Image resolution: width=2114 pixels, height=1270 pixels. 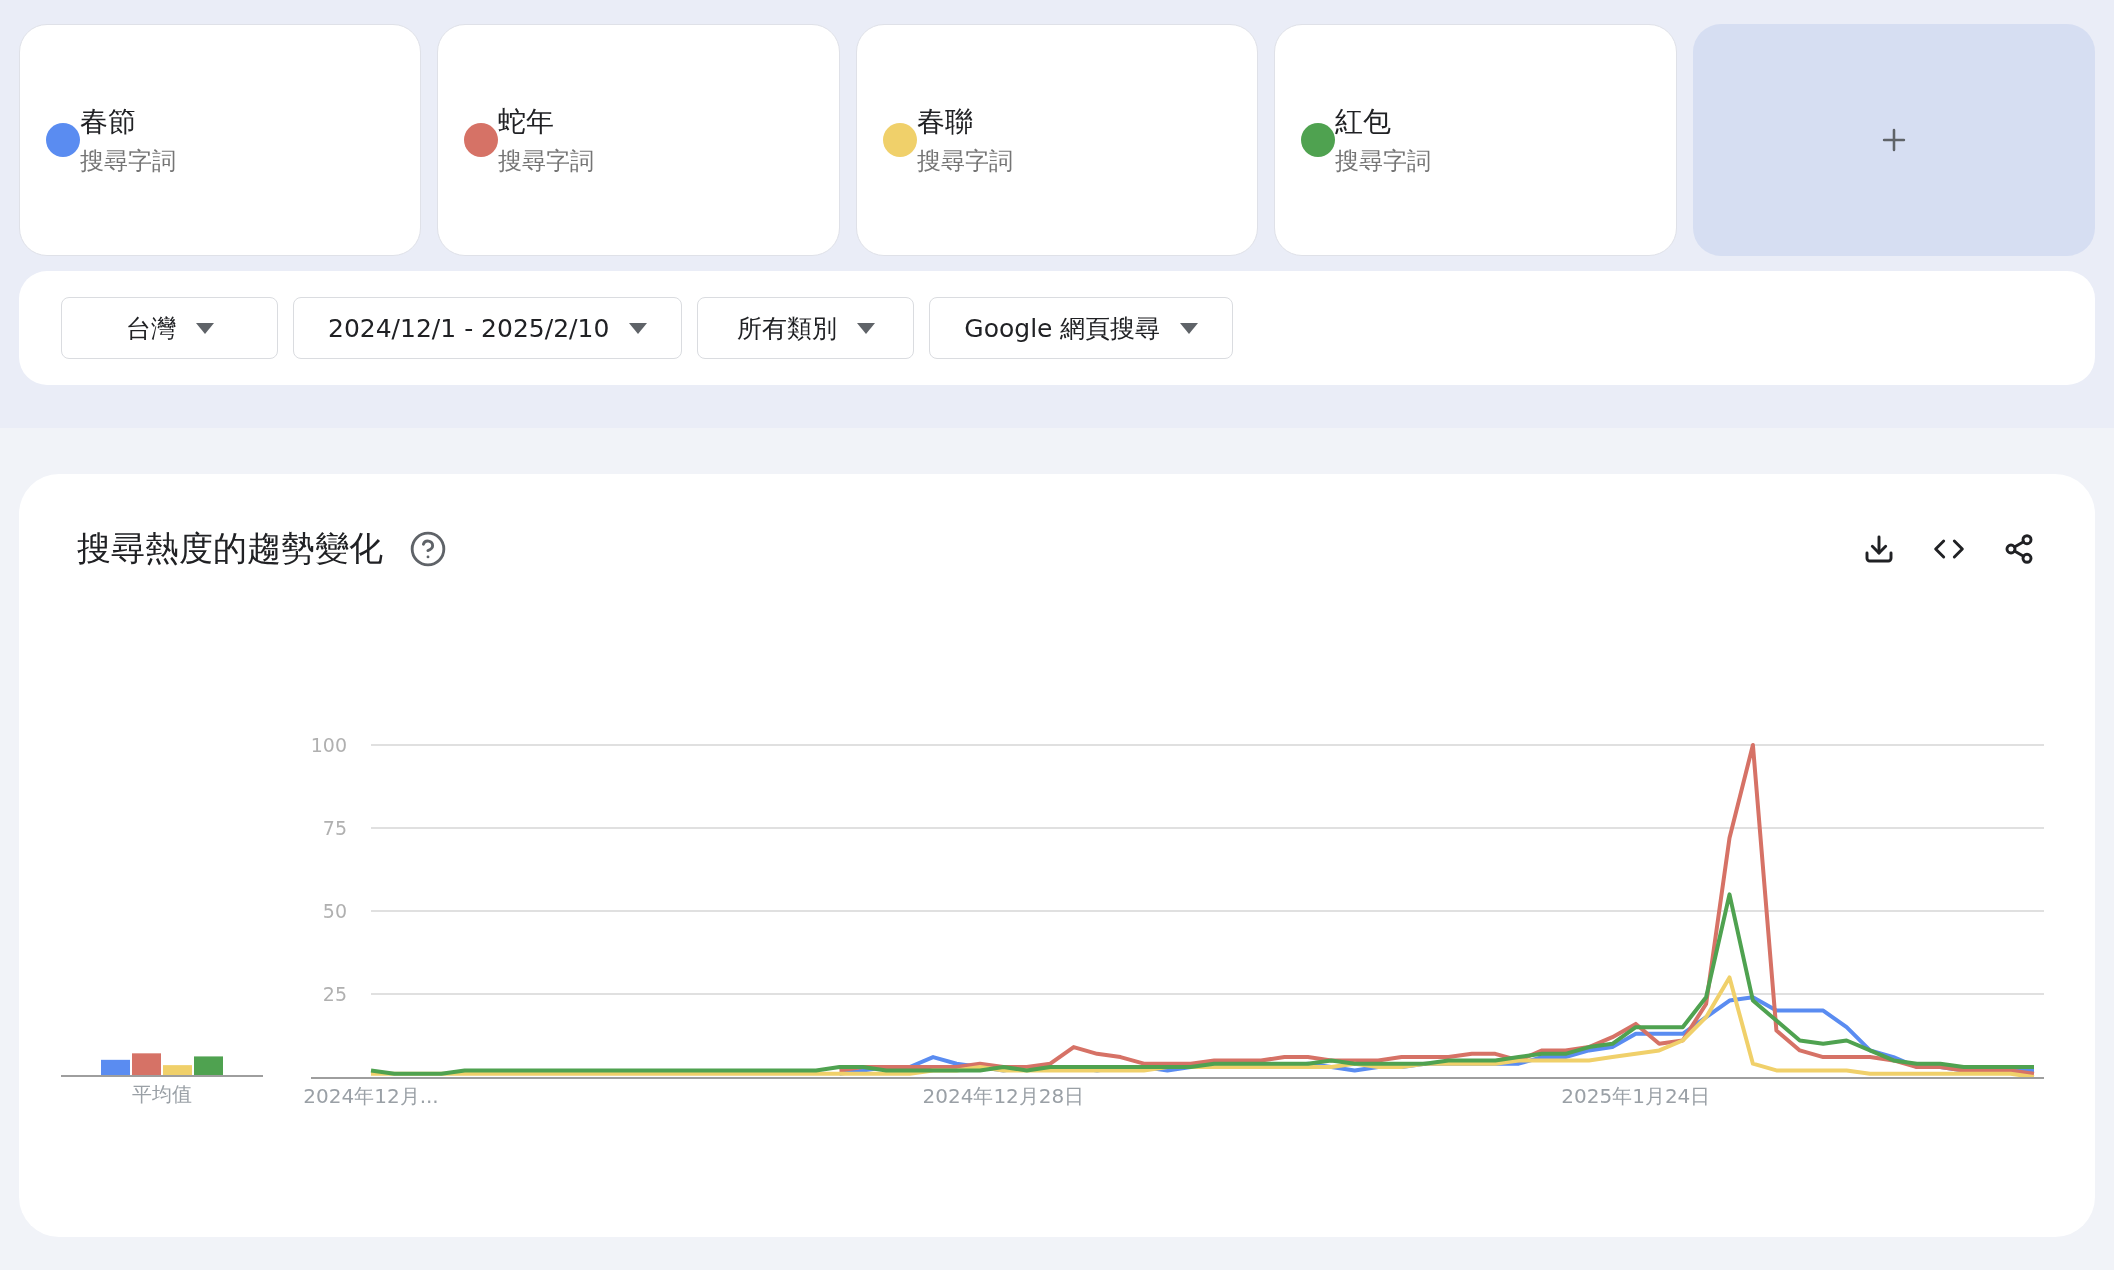 What do you see at coordinates (1364, 122) in the screenshot?
I see `term-name: 紅包` at bounding box center [1364, 122].